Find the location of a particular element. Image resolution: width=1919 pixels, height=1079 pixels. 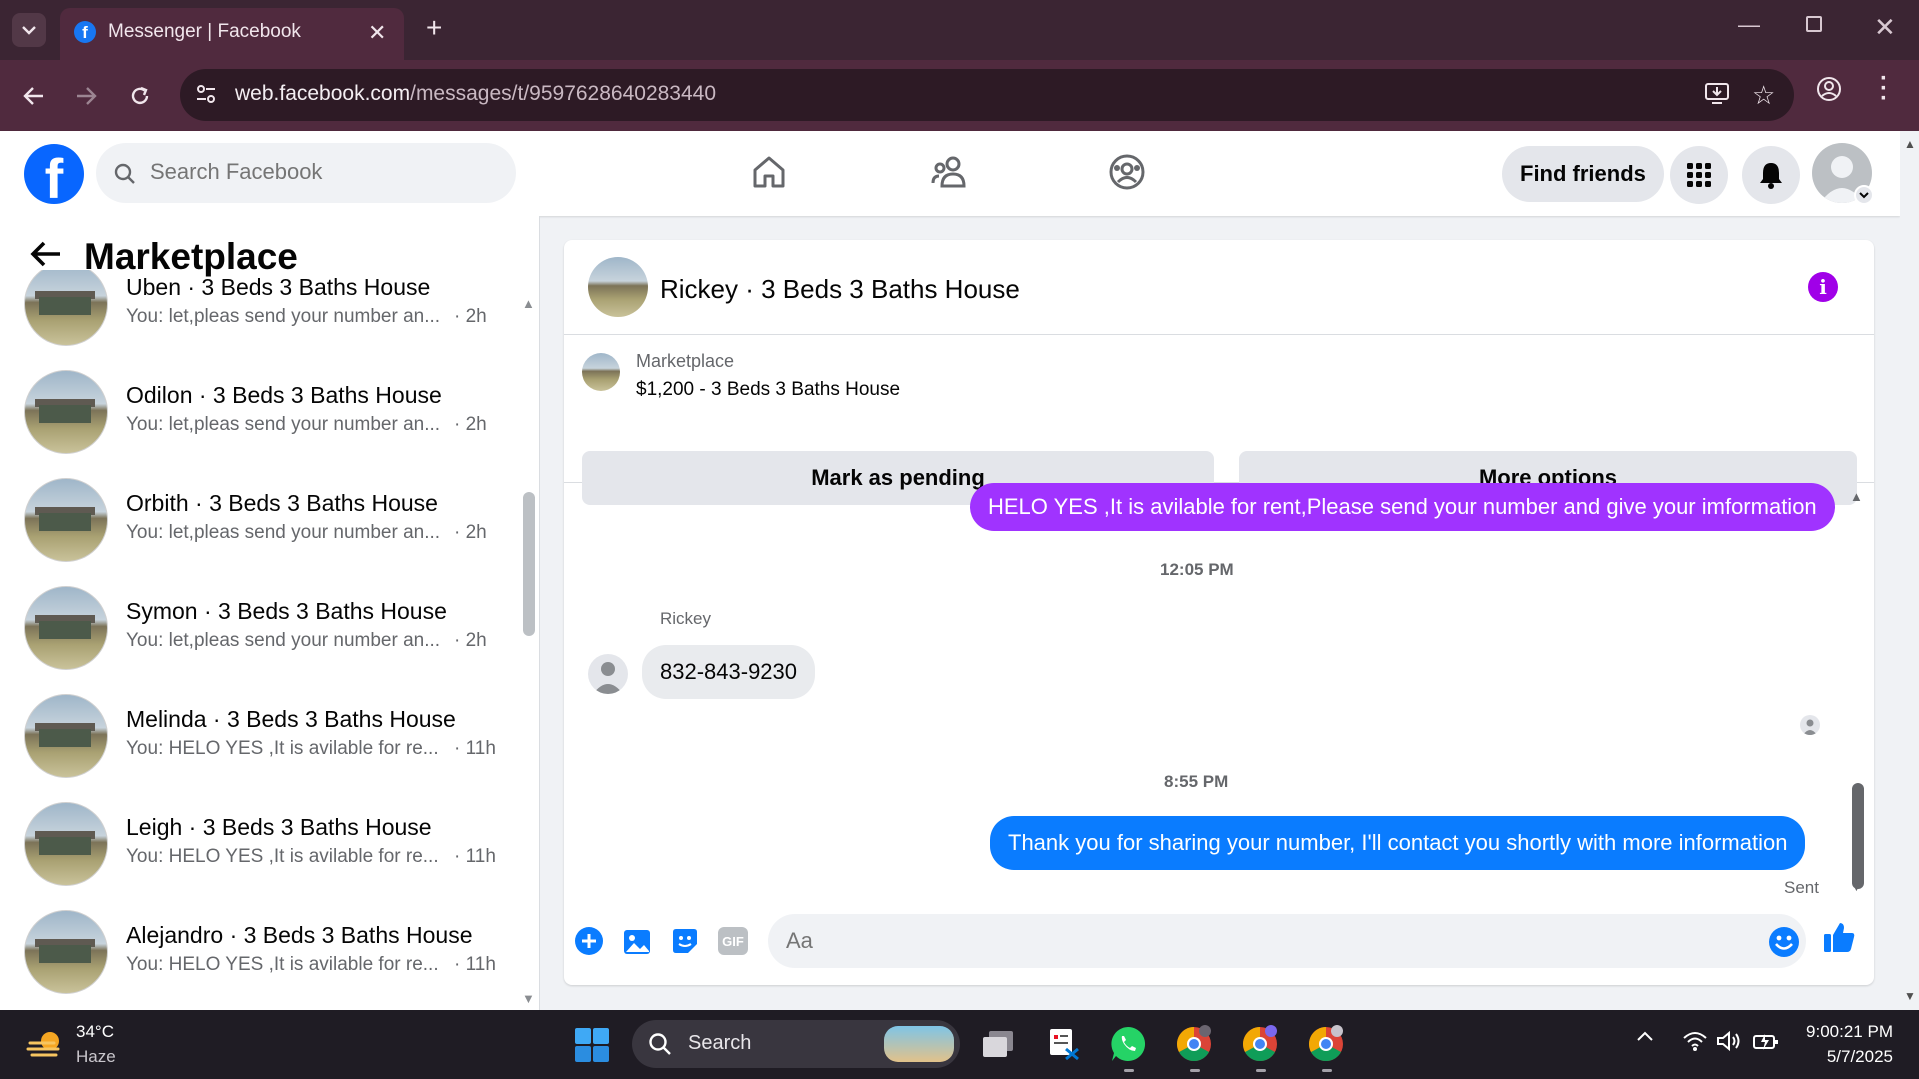

new-tab-icon: + is located at coordinates (434, 28).